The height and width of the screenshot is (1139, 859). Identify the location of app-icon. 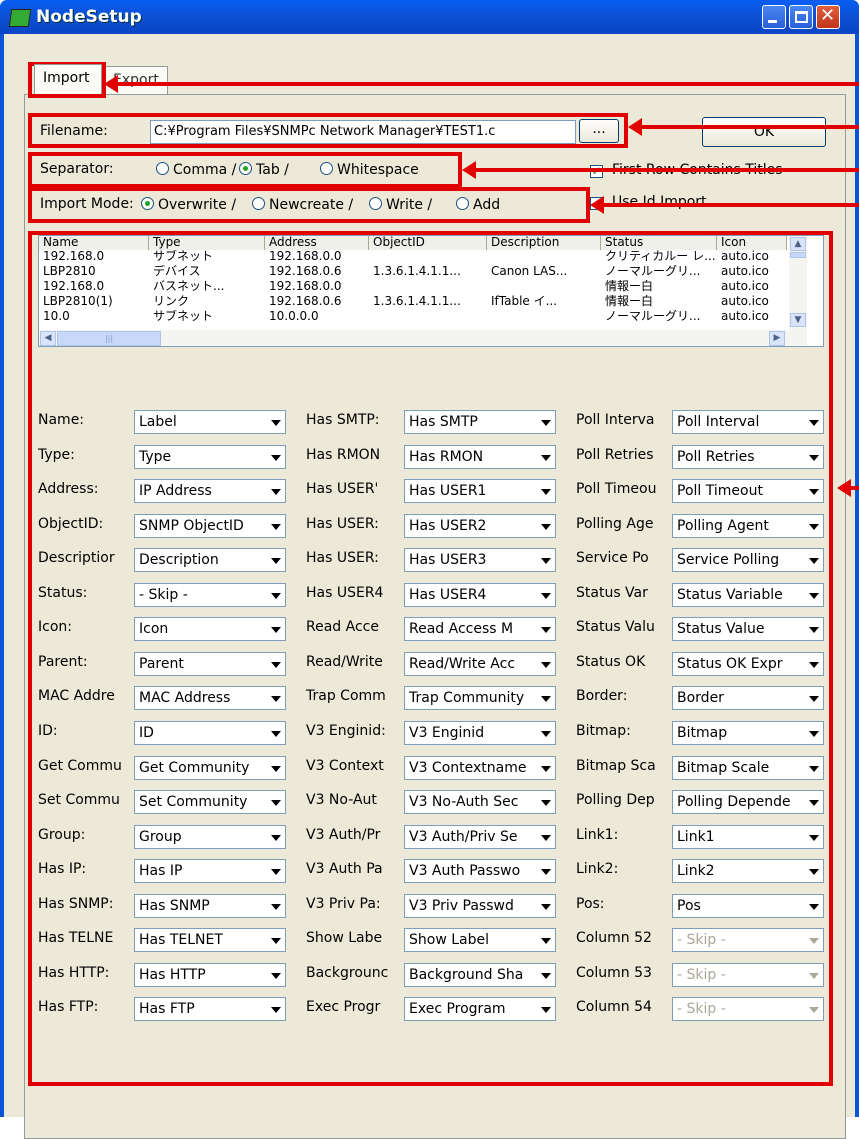
(20, 18).